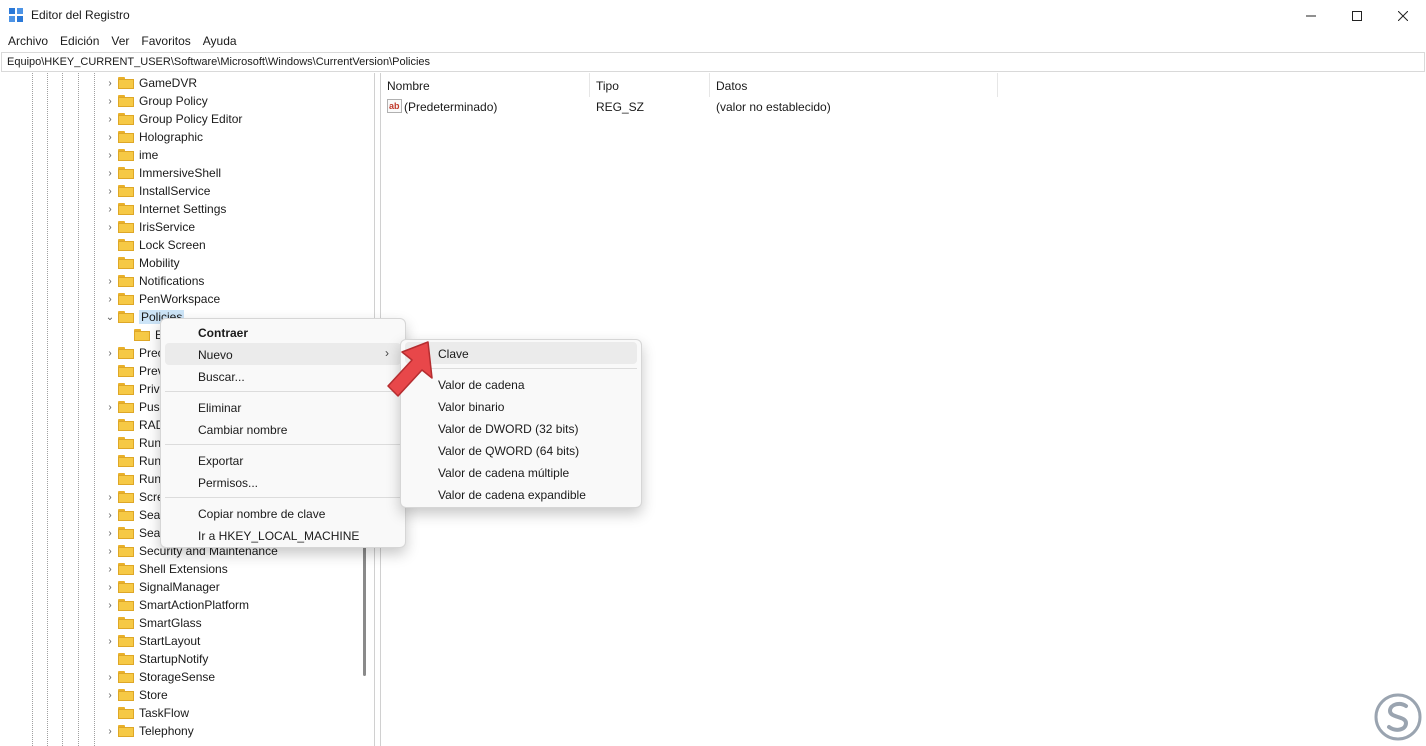  I want to click on tree-item: › Shell Extensions, so click(229, 569).